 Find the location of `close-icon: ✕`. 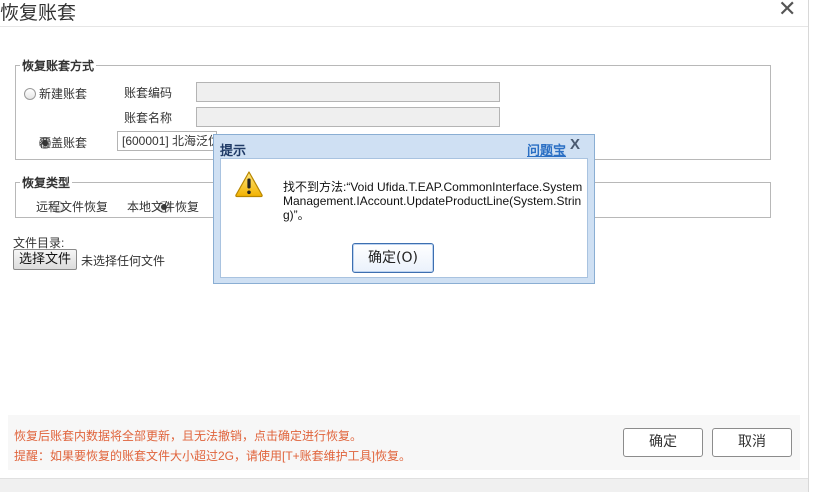

close-icon: ✕ is located at coordinates (787, 10).